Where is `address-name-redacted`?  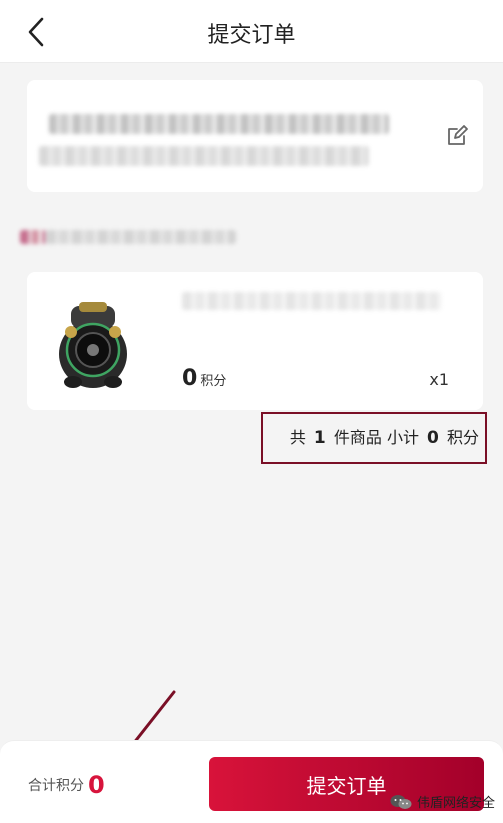 address-name-redacted is located at coordinates (219, 124).